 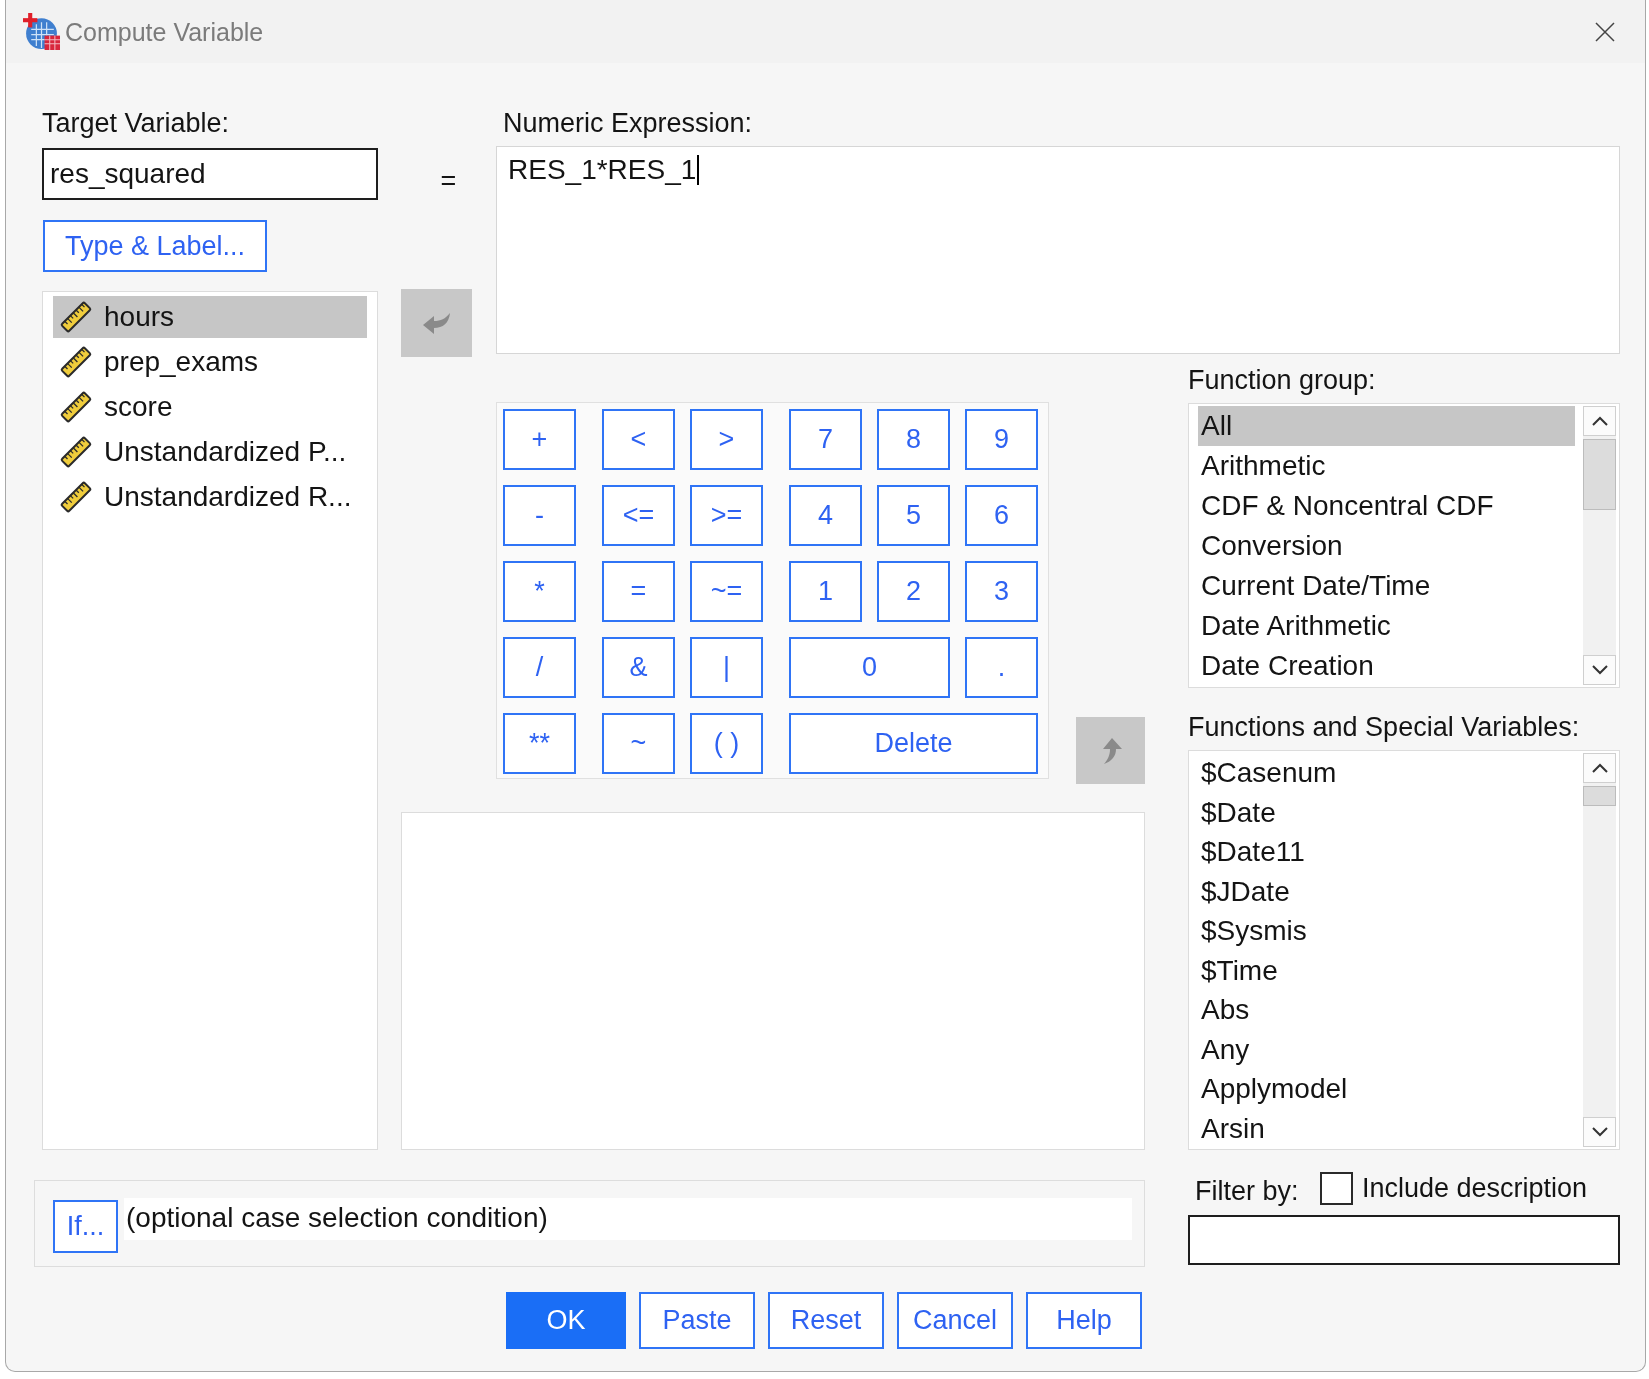 I want to click on keypad-key: |, so click(x=726, y=667).